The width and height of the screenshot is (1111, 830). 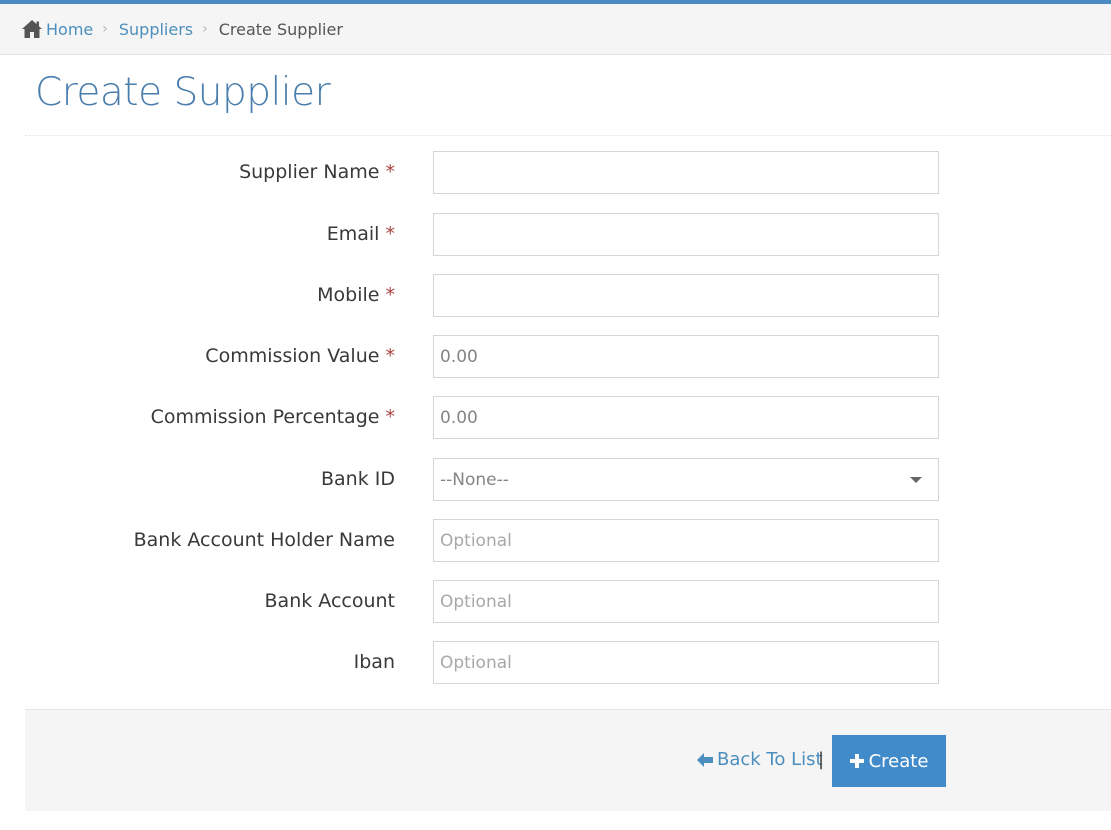 I want to click on breadcrumb-suppliers-link: Suppliers, so click(x=156, y=29).